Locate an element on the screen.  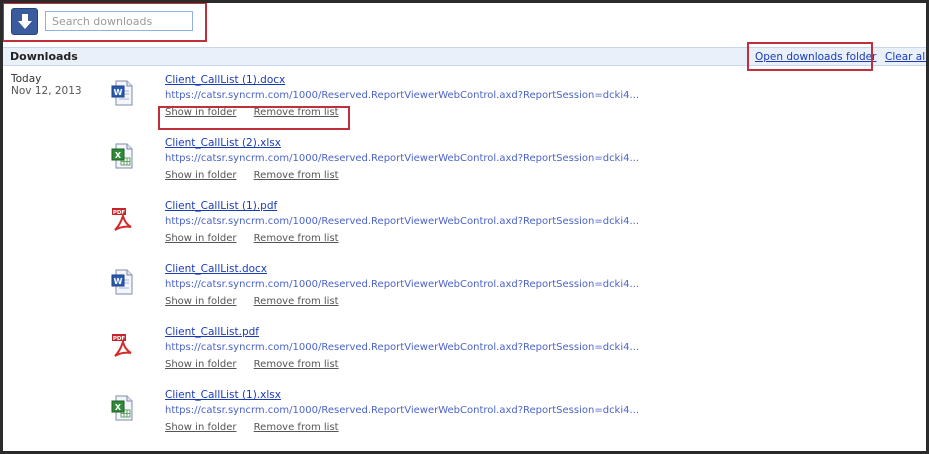
file-name-link: Client_CallList.docx is located at coordinates (216, 269).